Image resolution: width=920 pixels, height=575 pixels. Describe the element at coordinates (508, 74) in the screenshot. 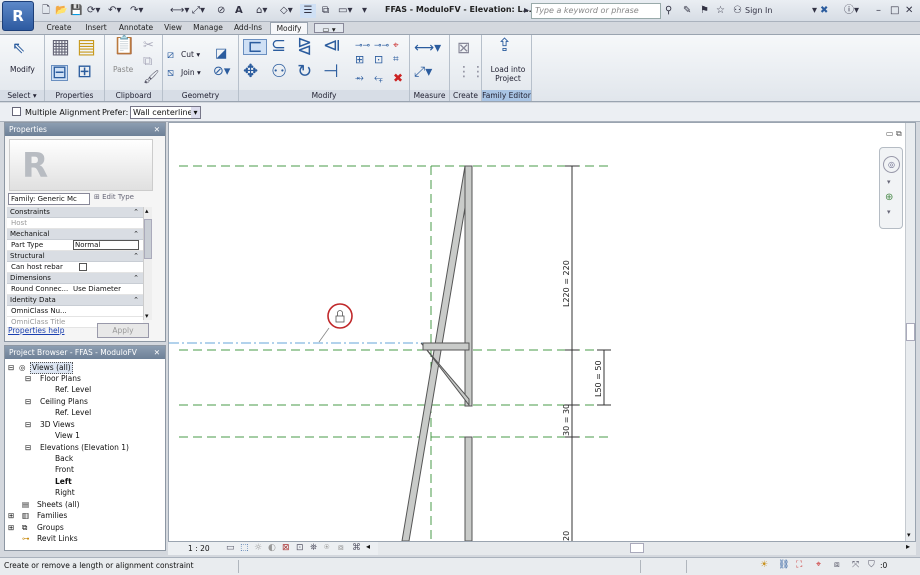

I see `load-into-project-button: Load into Project` at that location.